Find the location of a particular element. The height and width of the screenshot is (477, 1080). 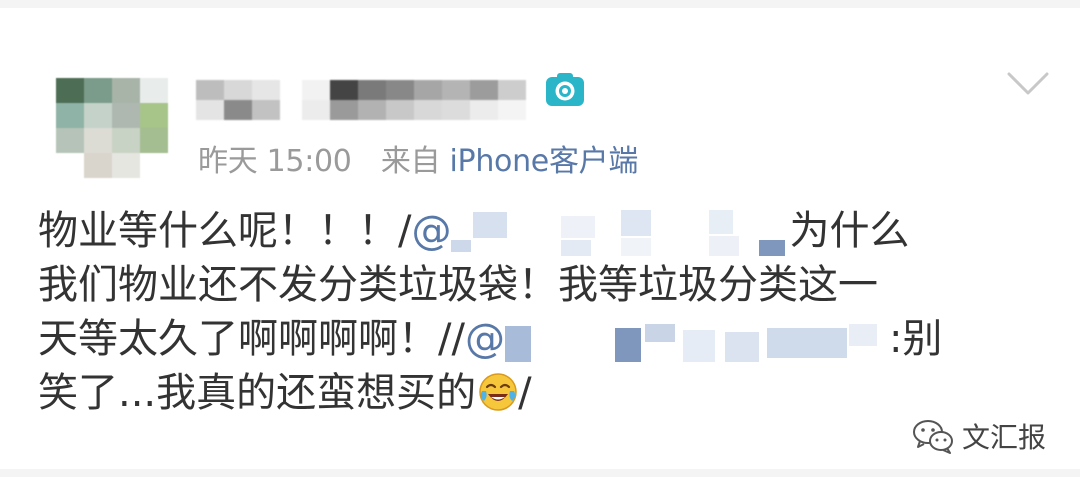

username-redacted is located at coordinates (361, 100).